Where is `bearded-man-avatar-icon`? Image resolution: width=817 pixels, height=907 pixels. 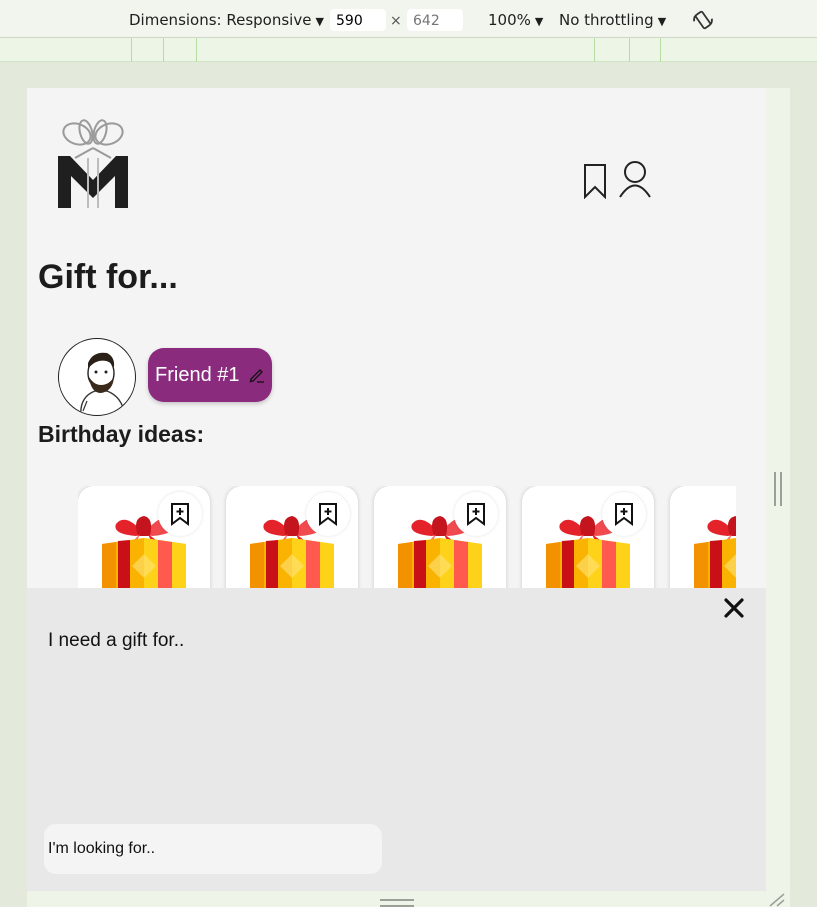 bearded-man-avatar-icon is located at coordinates (103, 383).